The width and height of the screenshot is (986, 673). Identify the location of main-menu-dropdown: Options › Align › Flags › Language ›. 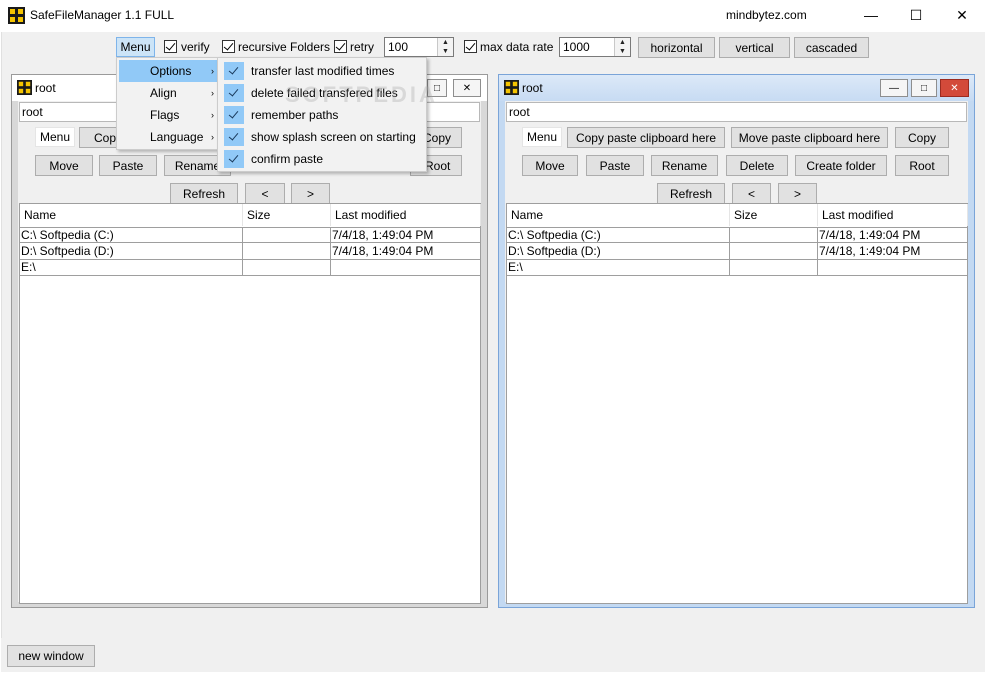
(169, 103).